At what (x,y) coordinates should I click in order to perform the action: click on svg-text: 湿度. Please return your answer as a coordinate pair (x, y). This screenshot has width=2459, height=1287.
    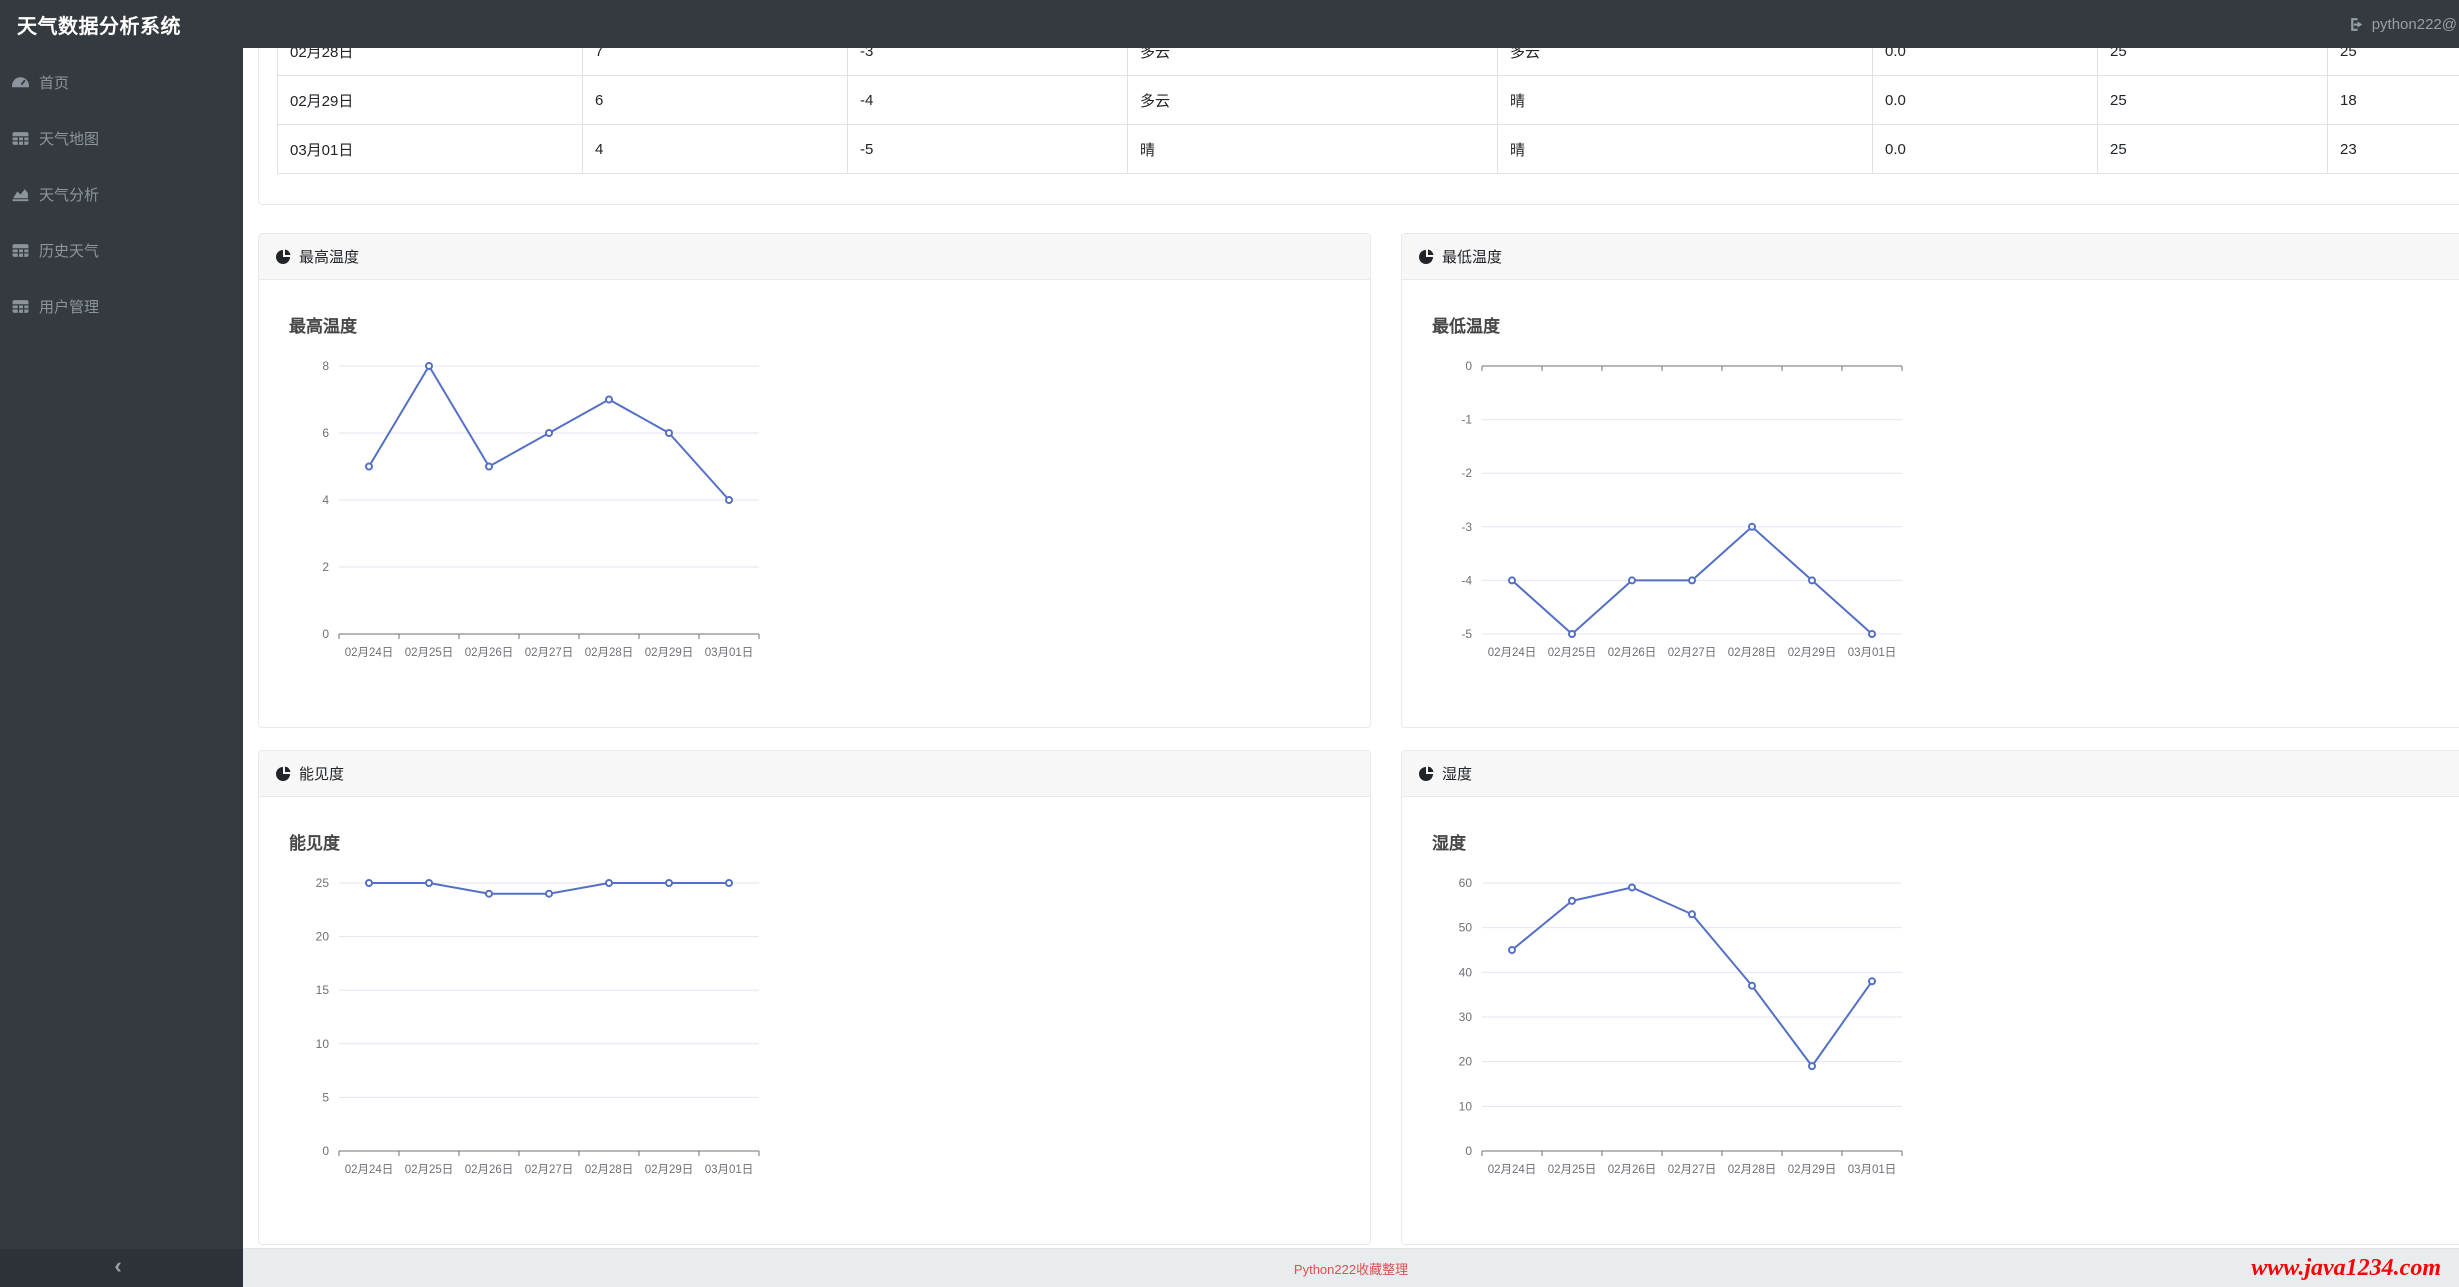
    Looking at the image, I should click on (1449, 843).